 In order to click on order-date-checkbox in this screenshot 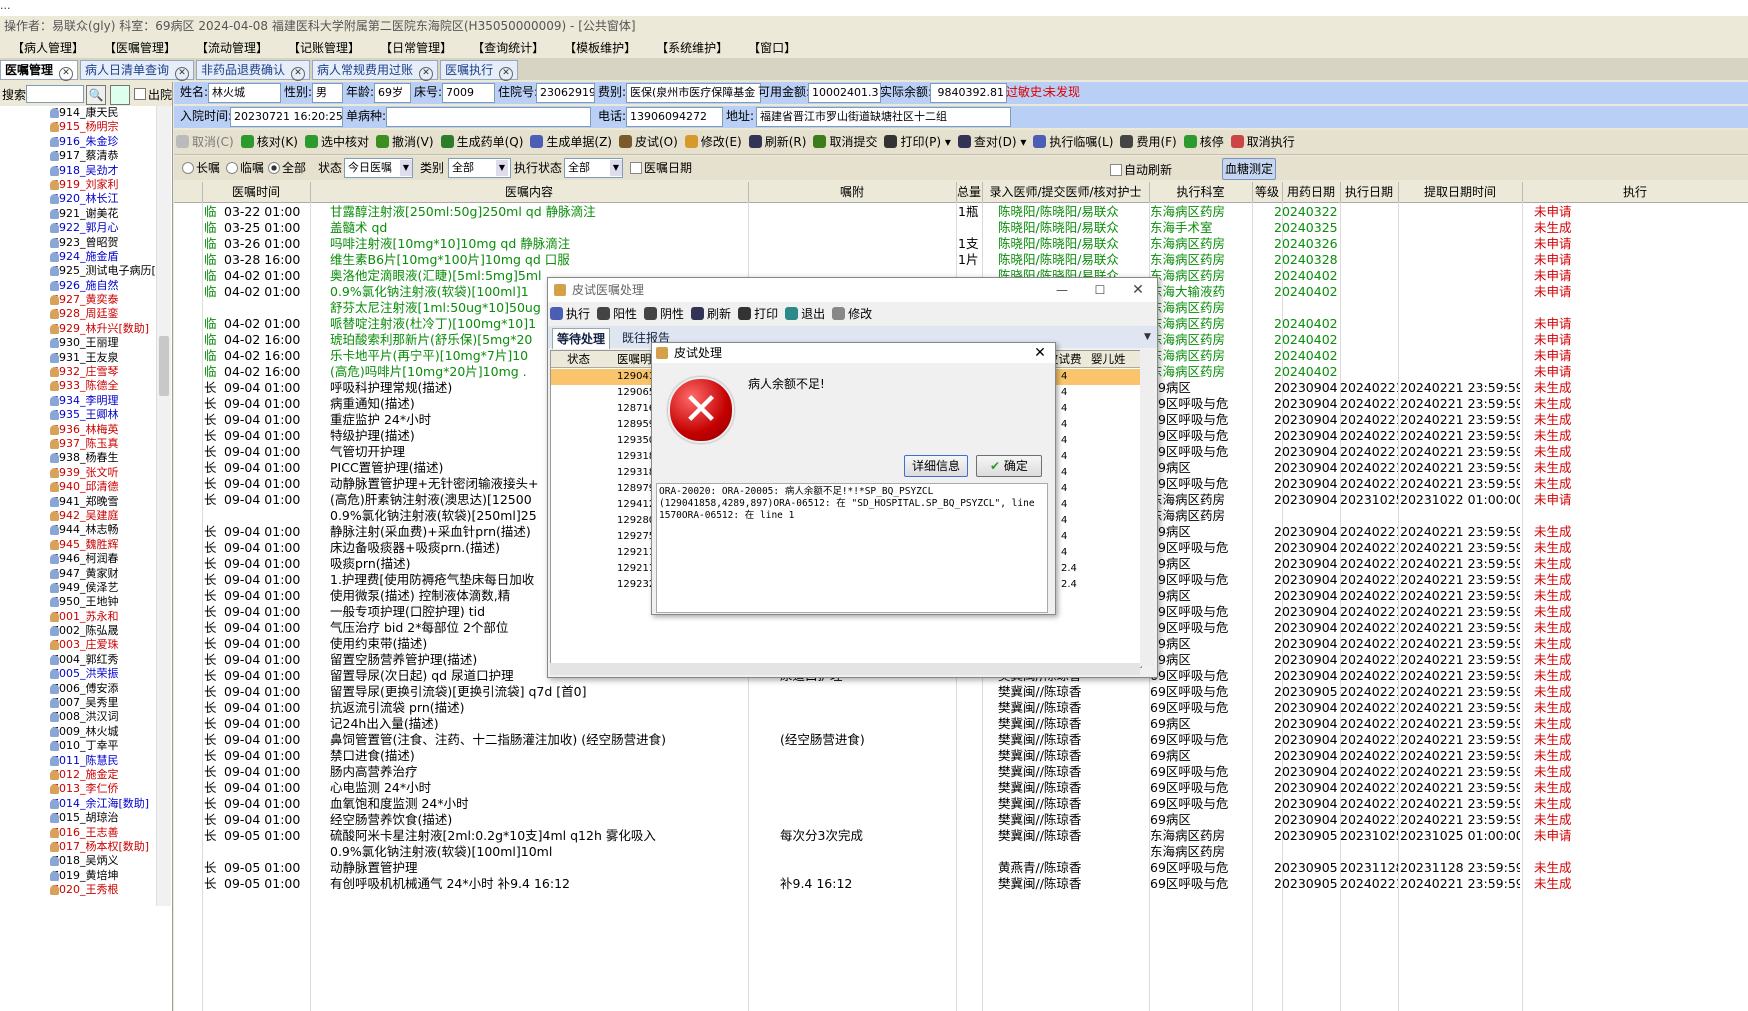, I will do `click(636, 168)`.